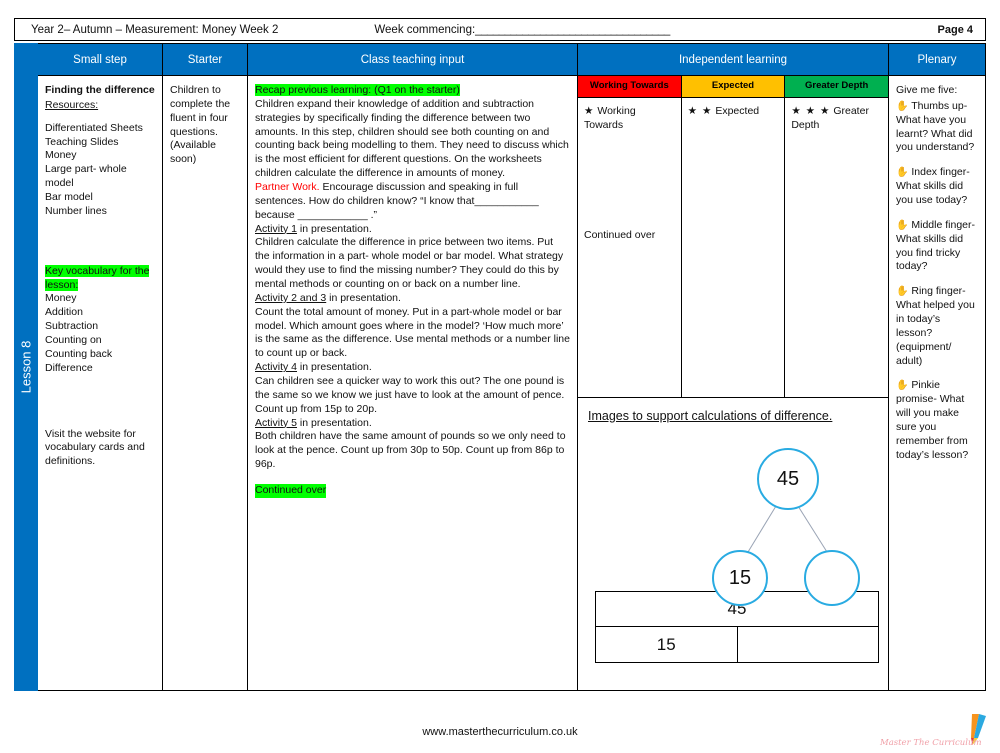 This screenshot has width=1000, height=753. Describe the element at coordinates (87, 176) in the screenshot. I see `list-item: Large part- whole model` at that location.